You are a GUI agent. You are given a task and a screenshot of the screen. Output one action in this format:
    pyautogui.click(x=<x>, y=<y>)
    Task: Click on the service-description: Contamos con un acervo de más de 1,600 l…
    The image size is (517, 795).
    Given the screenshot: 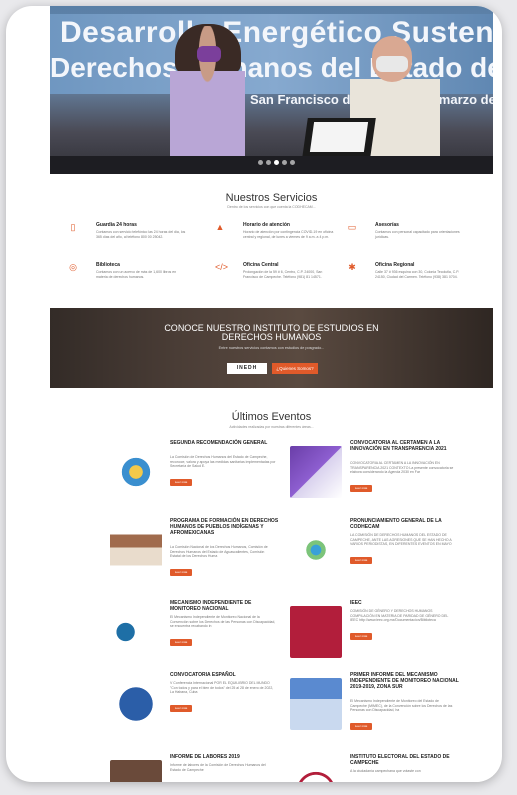 What is the action you would take?
    pyautogui.click(x=136, y=274)
    